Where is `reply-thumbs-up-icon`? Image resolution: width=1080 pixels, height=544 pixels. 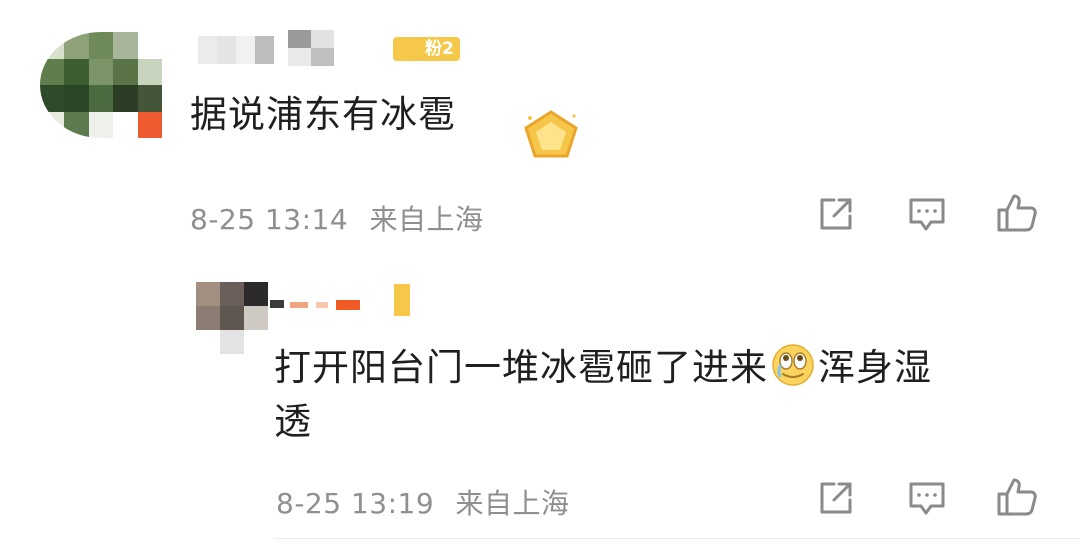
reply-thumbs-up-icon is located at coordinates (1017, 497).